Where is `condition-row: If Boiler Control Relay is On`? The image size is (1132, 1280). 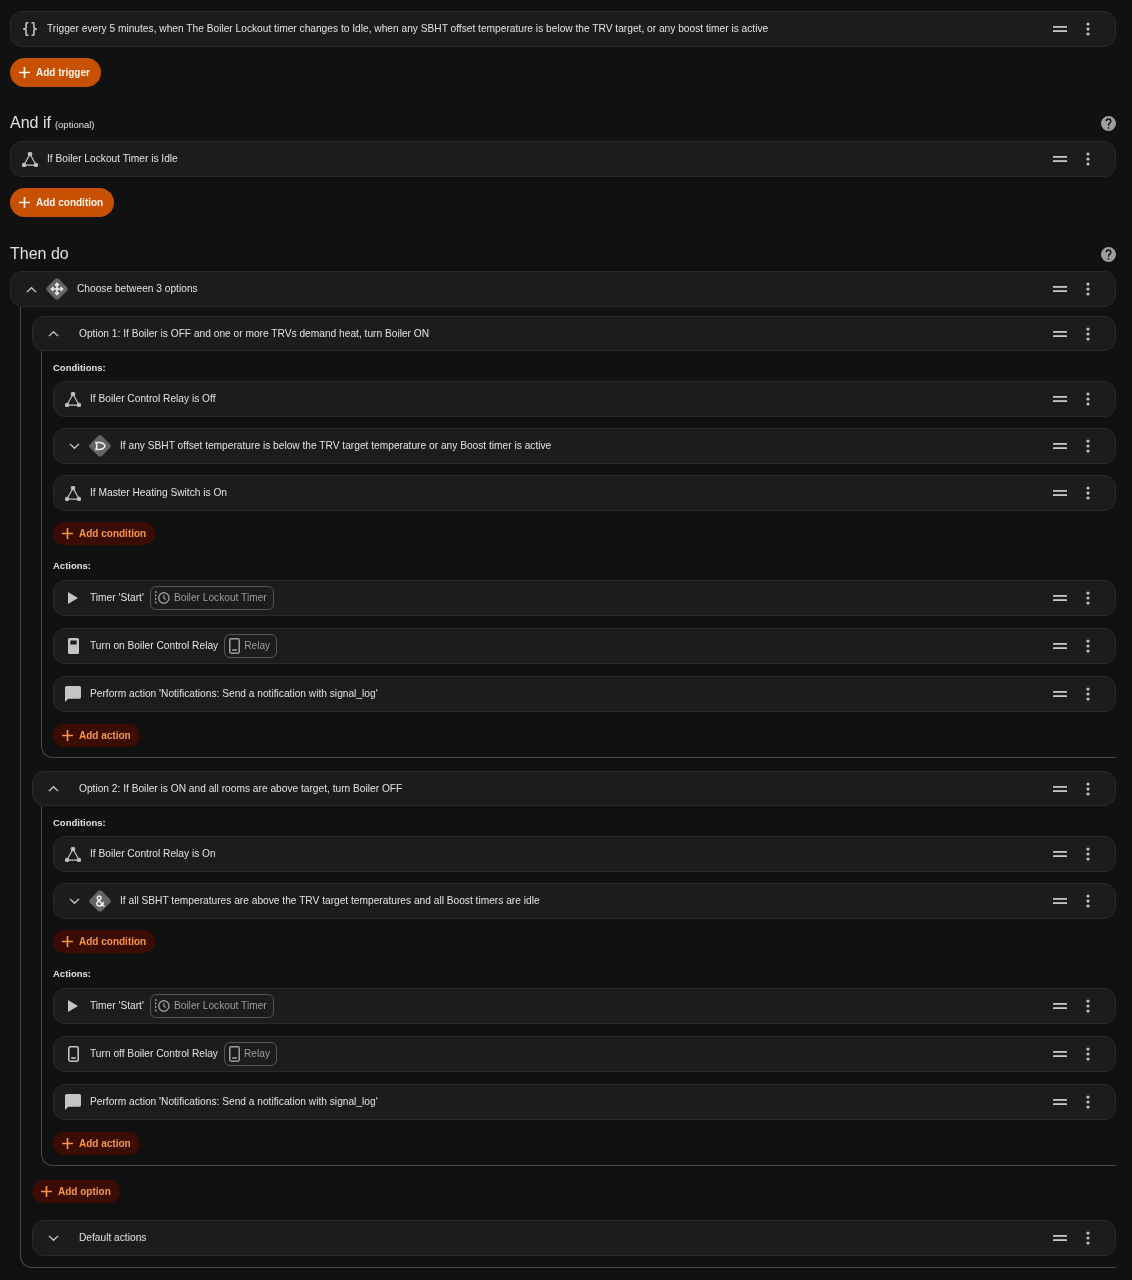
condition-row: If Boiler Control Relay is On is located at coordinates (584, 854).